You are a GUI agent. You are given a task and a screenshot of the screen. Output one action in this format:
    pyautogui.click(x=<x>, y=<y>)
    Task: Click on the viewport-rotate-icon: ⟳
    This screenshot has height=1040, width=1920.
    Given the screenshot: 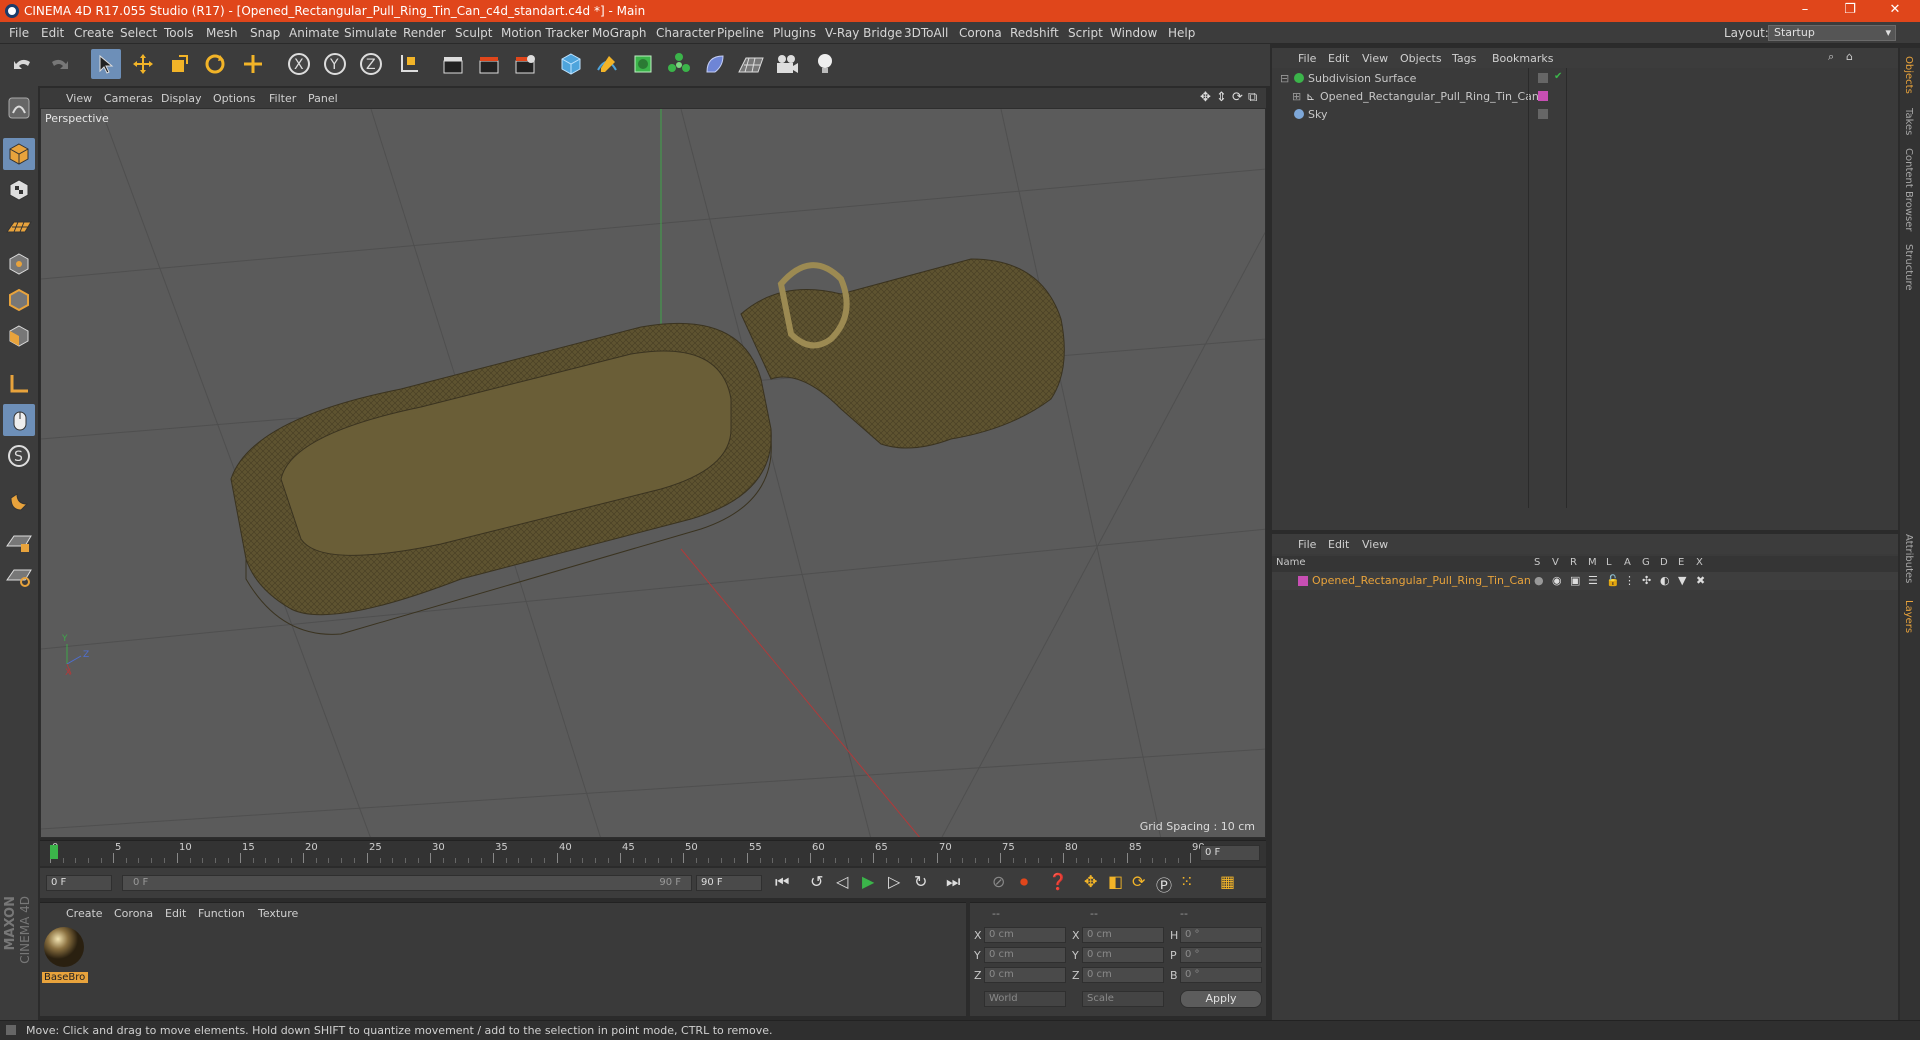 What is the action you would take?
    pyautogui.click(x=1237, y=97)
    